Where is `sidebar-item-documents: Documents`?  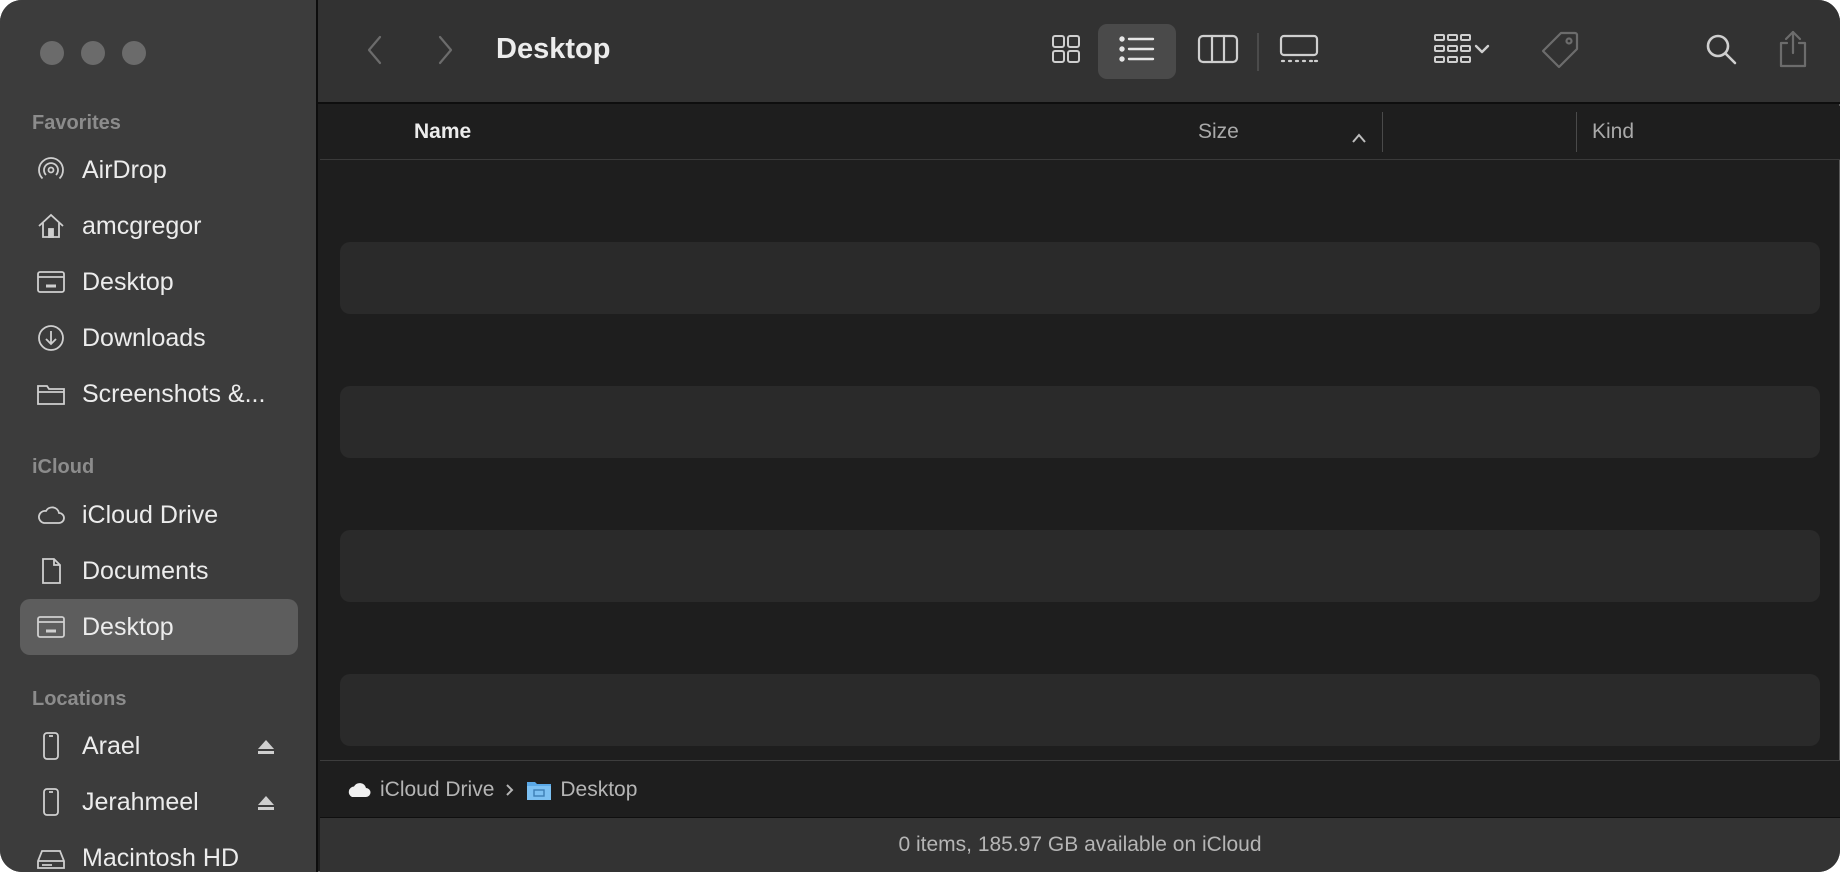
sidebar-item-documents: Documents is located at coordinates (159, 571).